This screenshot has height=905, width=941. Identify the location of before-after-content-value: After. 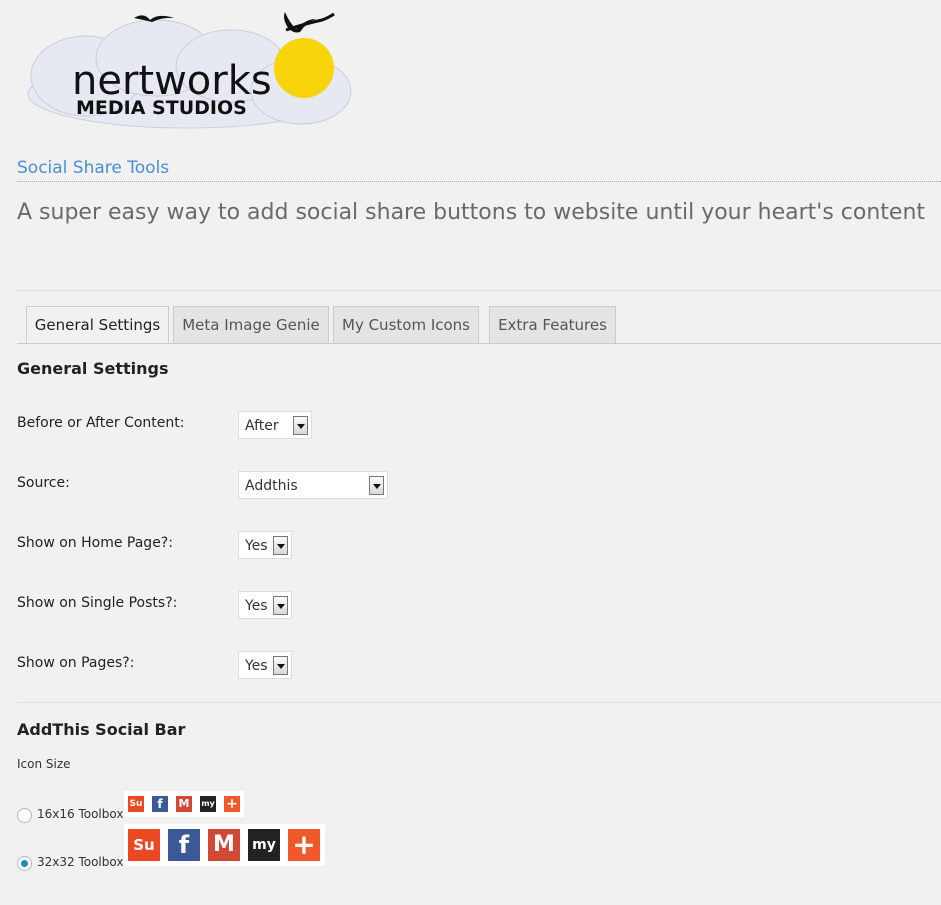
(262, 426).